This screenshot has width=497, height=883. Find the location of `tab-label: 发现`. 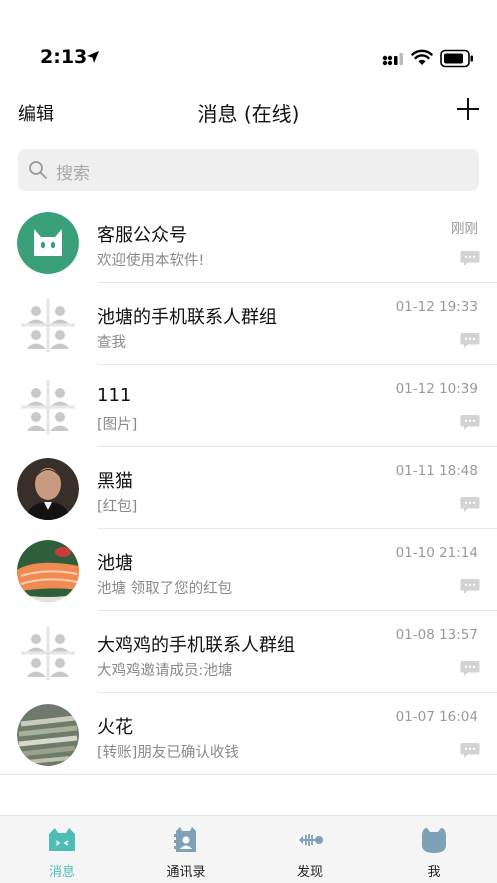

tab-label: 发现 is located at coordinates (309, 872).